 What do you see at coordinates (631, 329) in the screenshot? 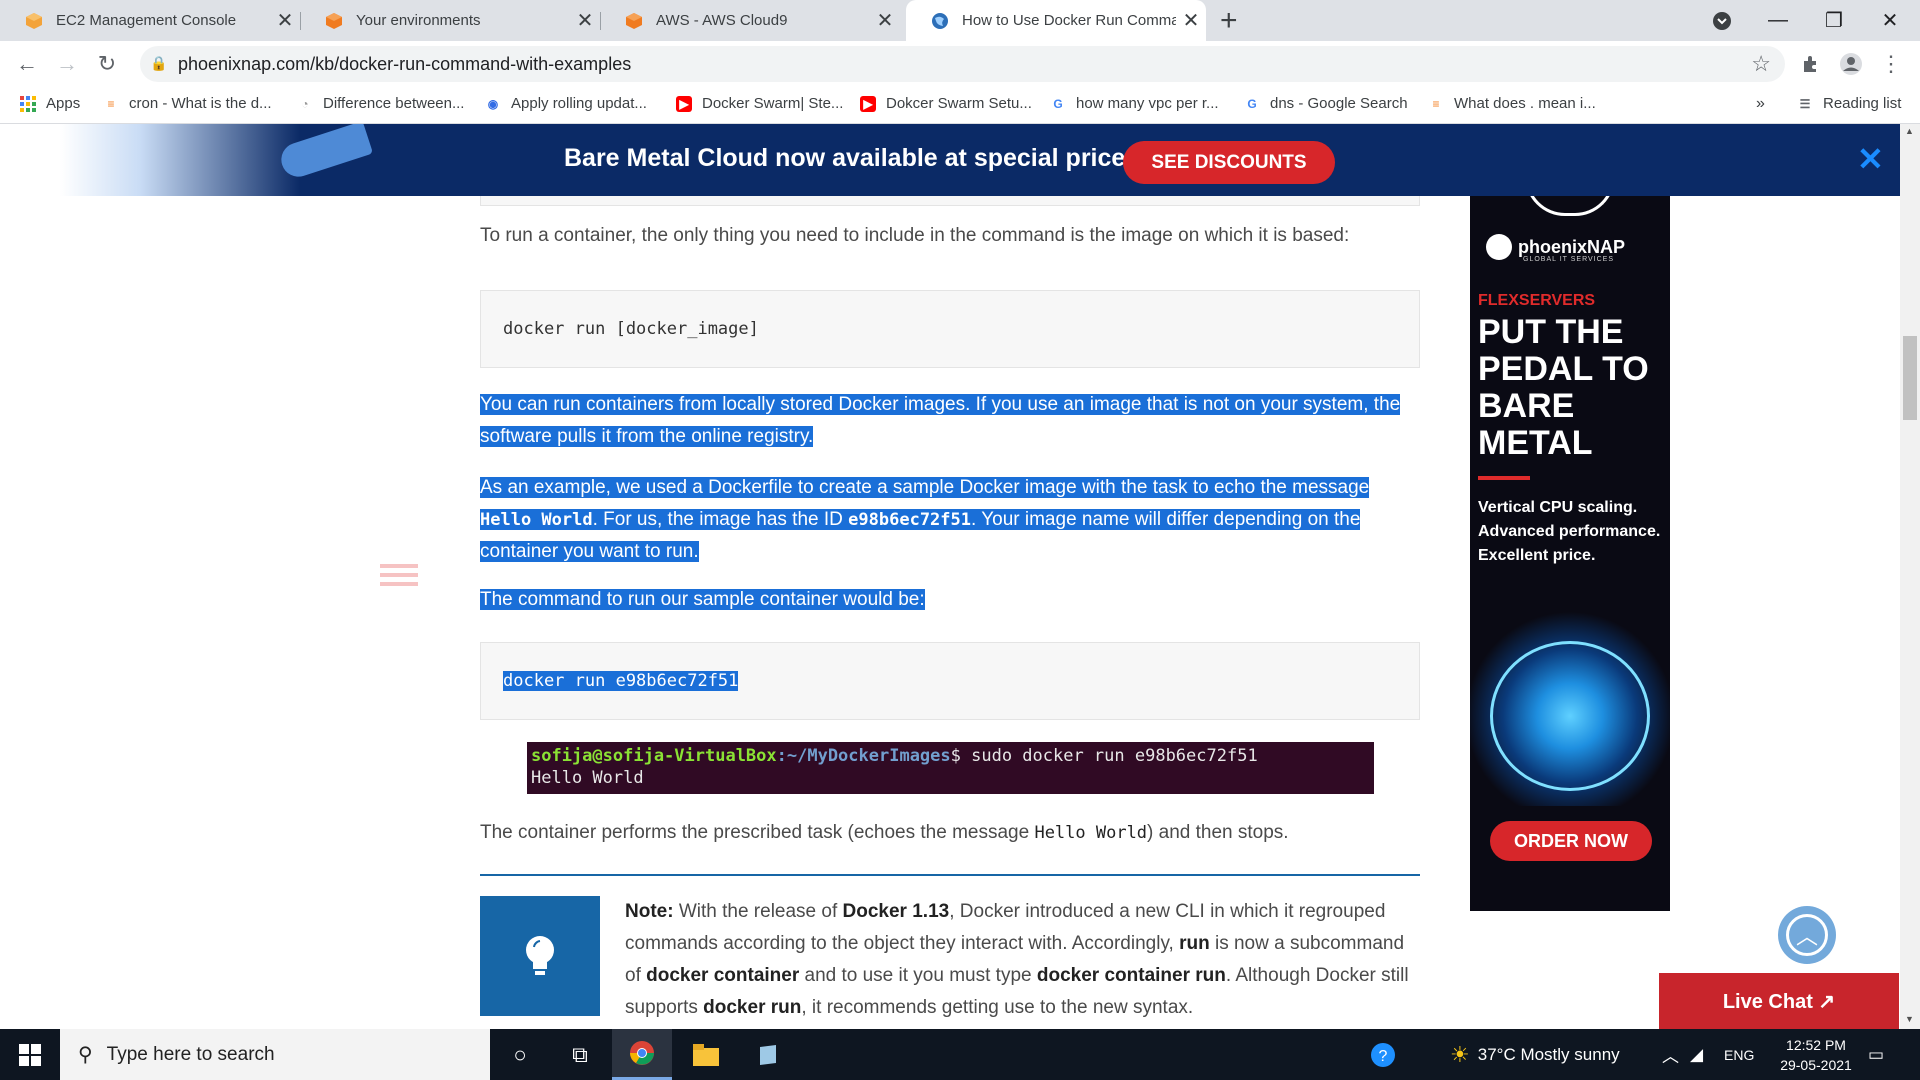
I see `code-text: docker run [docker_image]` at bounding box center [631, 329].